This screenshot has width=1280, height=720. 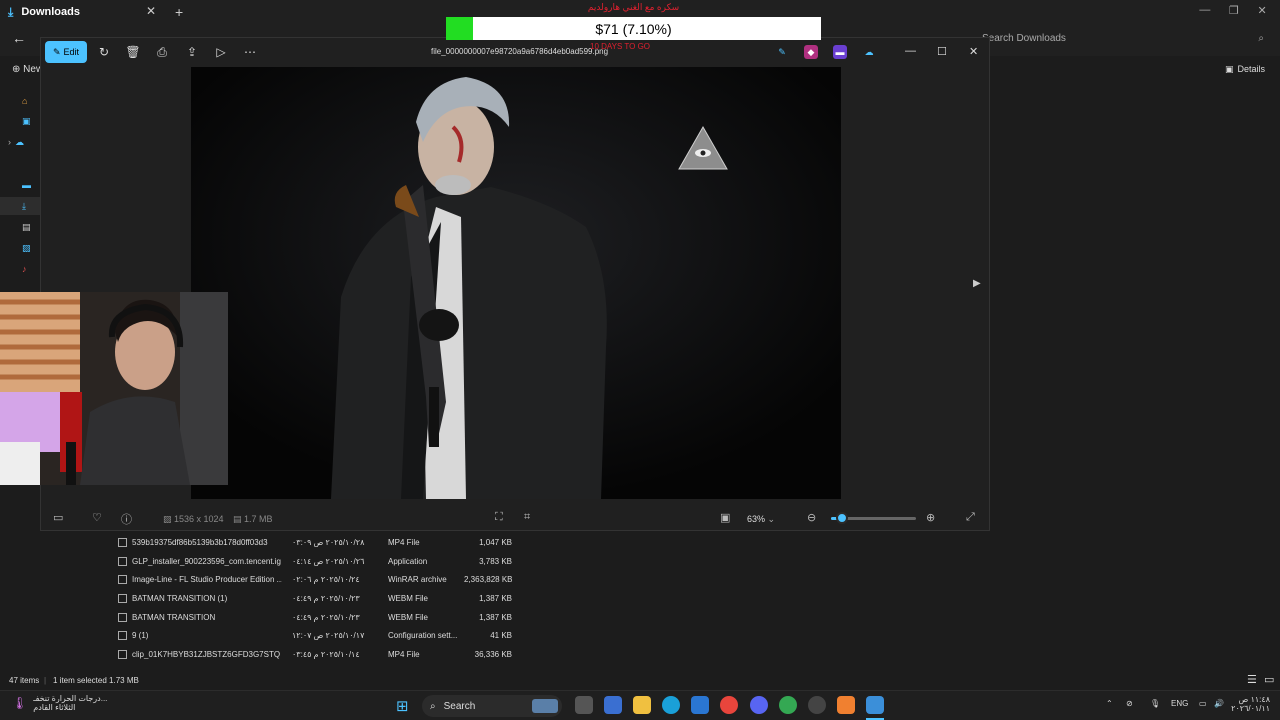 What do you see at coordinates (253, 519) in the screenshot?
I see `image-filesize: ▤ 1.7 MB` at bounding box center [253, 519].